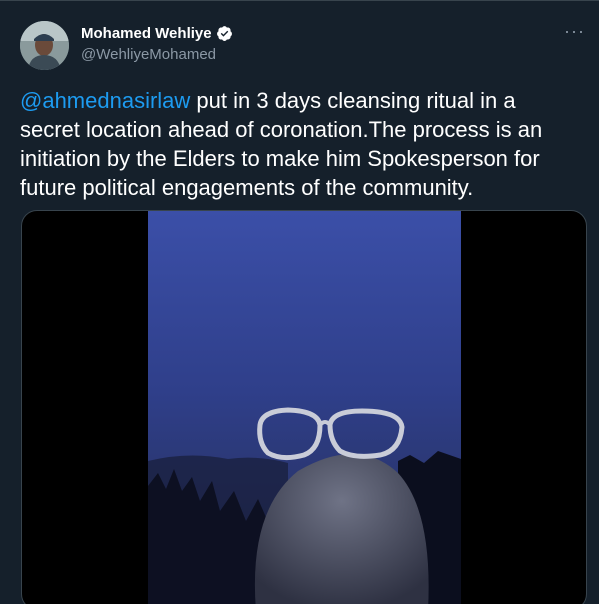  I want to click on more-dots-icon: ···, so click(574, 31).